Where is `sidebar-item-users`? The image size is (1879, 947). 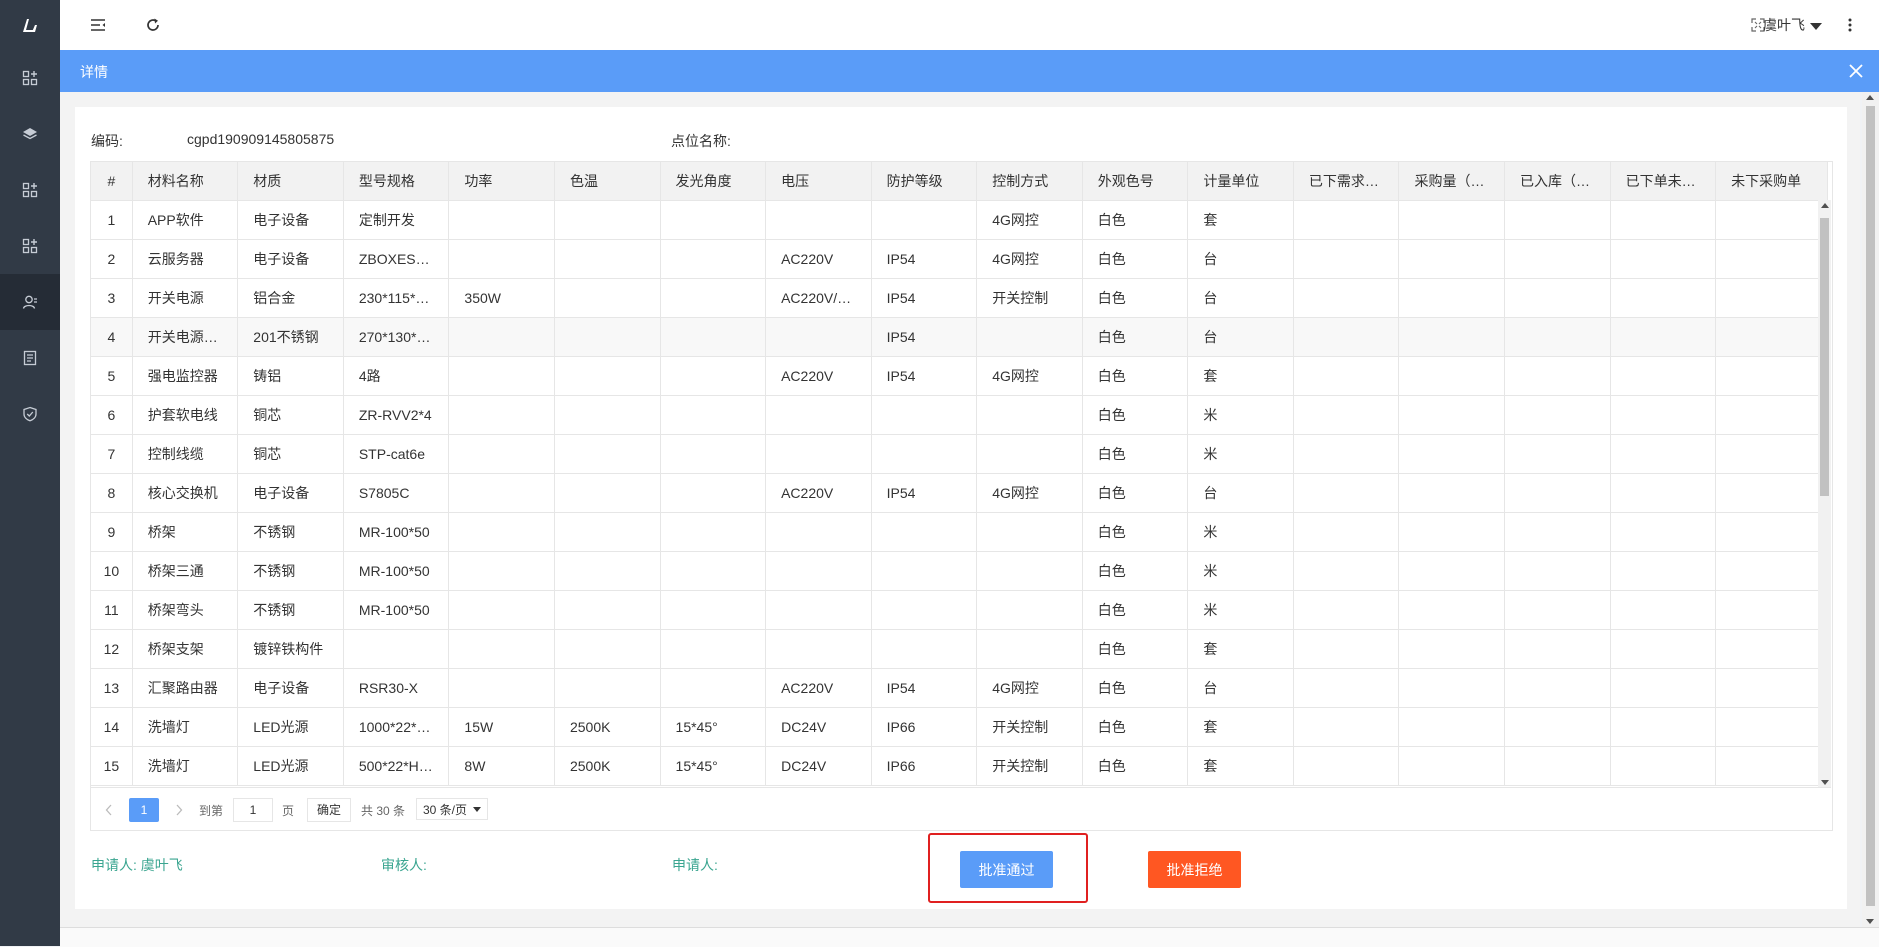 sidebar-item-users is located at coordinates (30, 302).